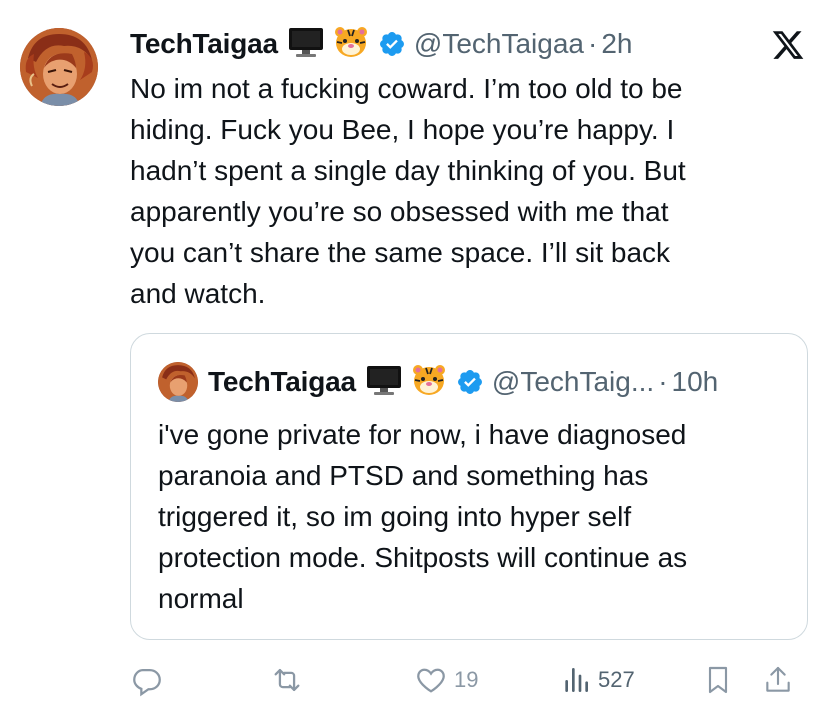 This screenshot has height=727, width=828. What do you see at coordinates (178, 382) in the screenshot?
I see `quoted-author-avatar` at bounding box center [178, 382].